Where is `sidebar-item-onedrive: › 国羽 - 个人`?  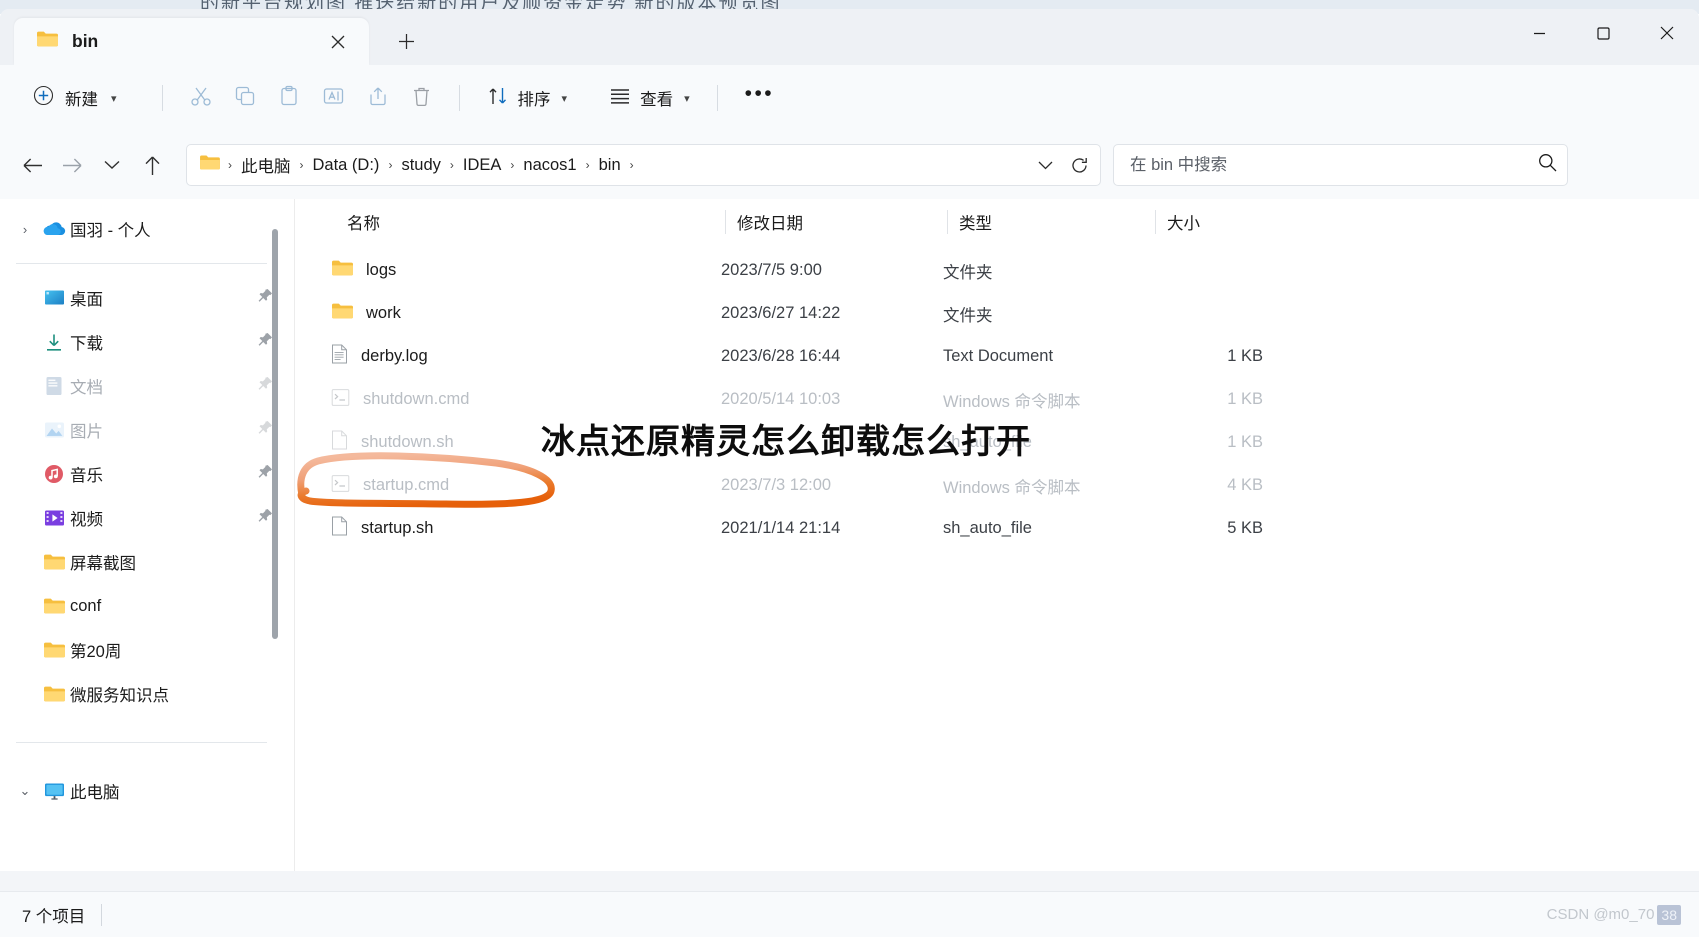
sidebar-item-onedrive: › 国羽 - 个人 is located at coordinates (143, 229).